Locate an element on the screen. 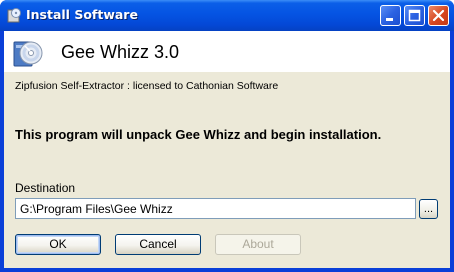 Image resolution: width=454 pixels, height=272 pixels. about-button: About is located at coordinates (258, 244).